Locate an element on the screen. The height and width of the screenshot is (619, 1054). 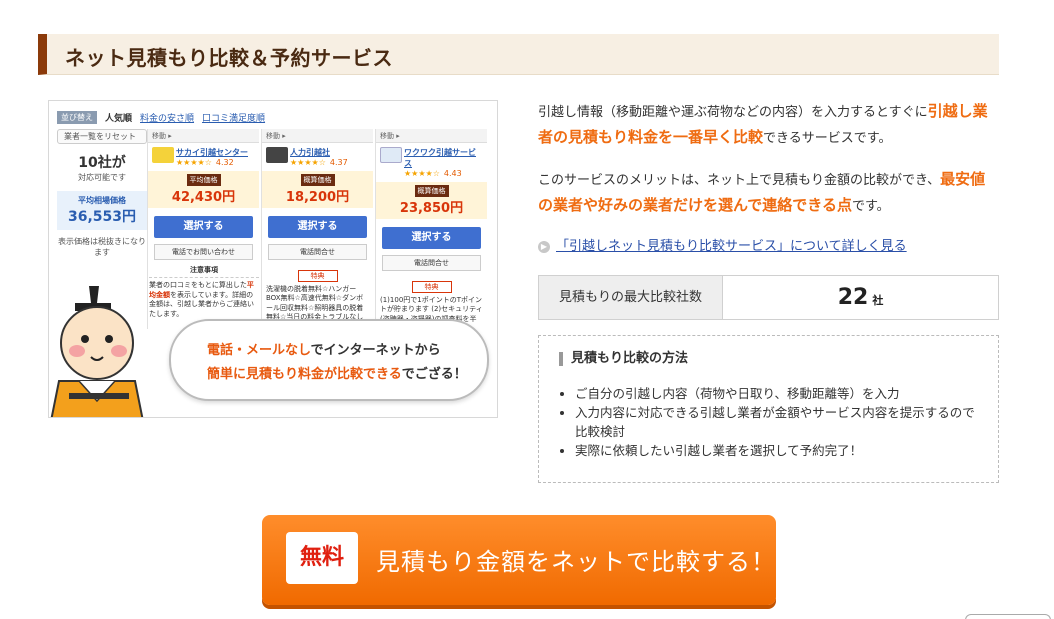
more-info-link: ▶ 「引越しネット見積もり比較サービス」について詳しく見る is located at coordinates (722, 244).